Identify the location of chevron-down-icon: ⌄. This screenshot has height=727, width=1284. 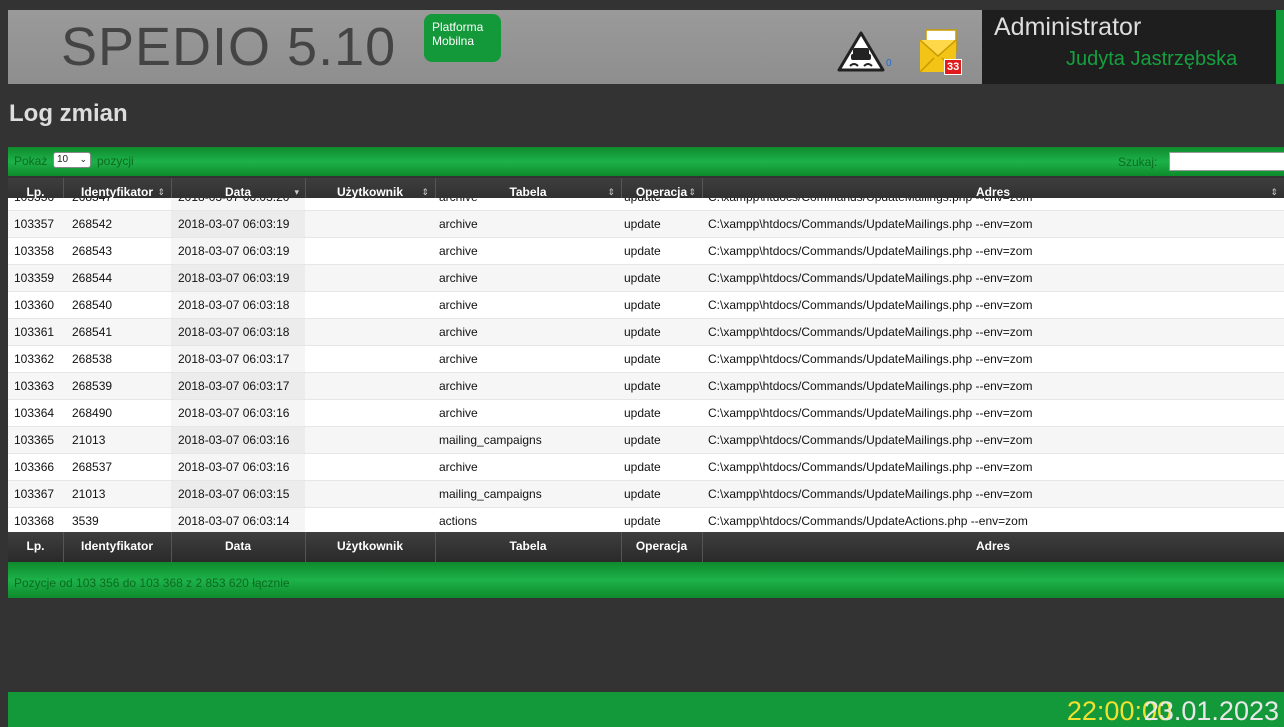
(83, 159).